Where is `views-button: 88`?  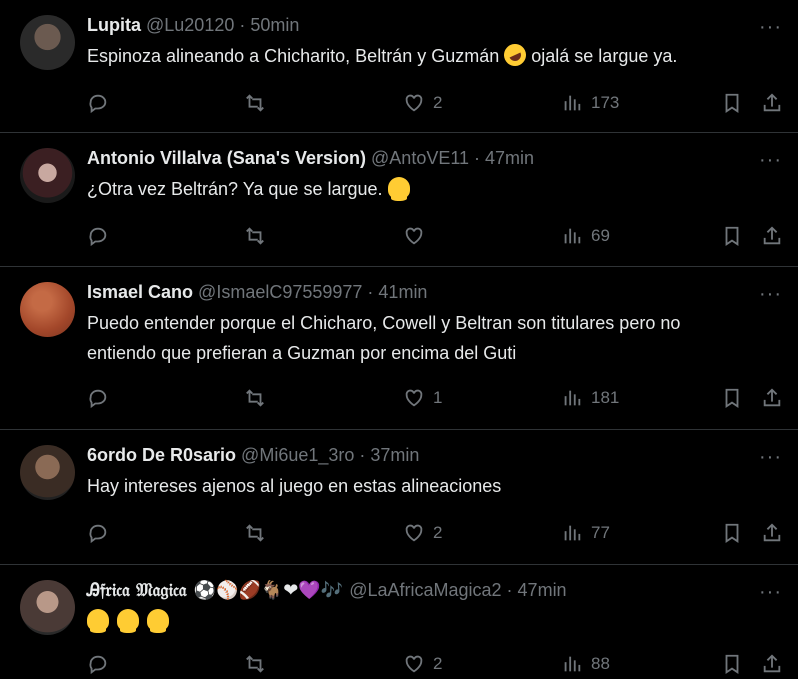 views-button: 88 is located at coordinates (585, 664).